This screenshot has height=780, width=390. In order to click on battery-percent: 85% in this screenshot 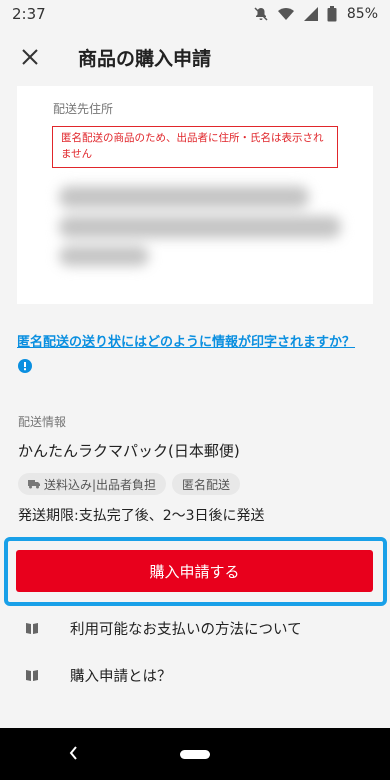, I will do `click(362, 14)`.